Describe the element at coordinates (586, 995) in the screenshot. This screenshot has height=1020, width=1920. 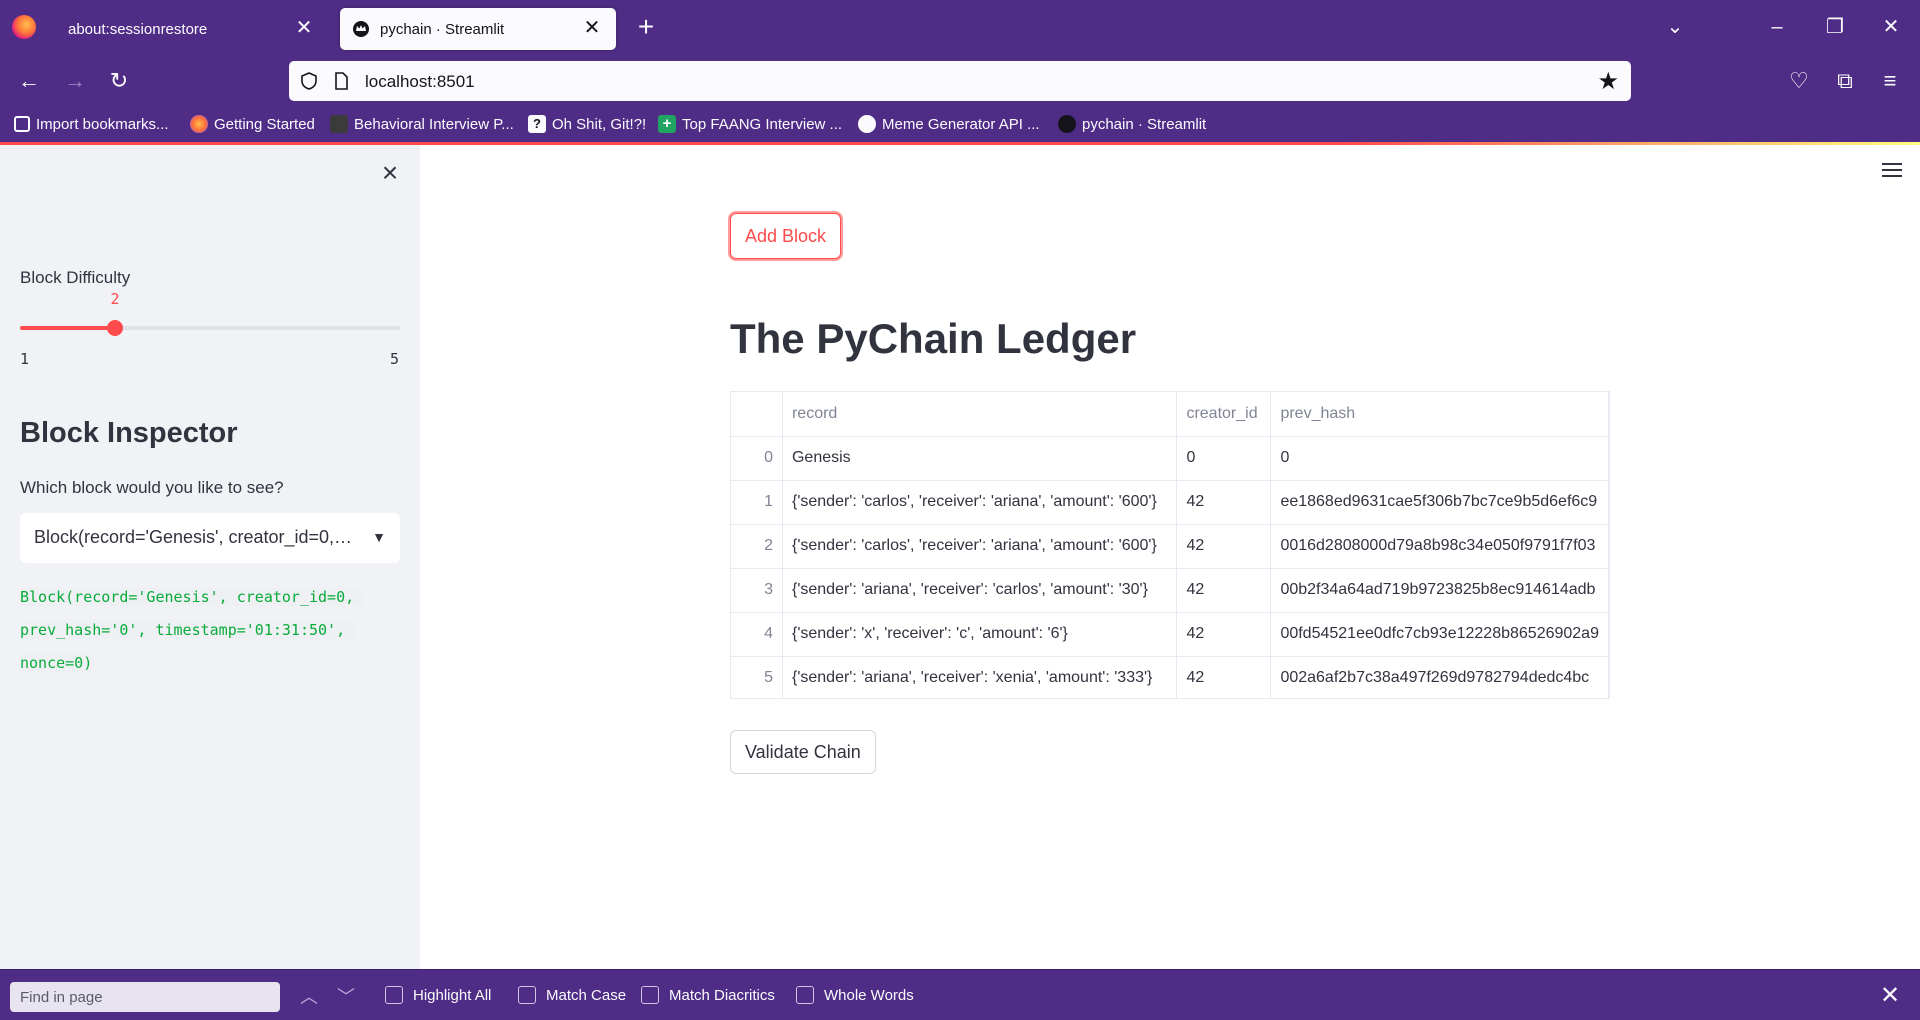
I see `option-label: Match Case` at that location.